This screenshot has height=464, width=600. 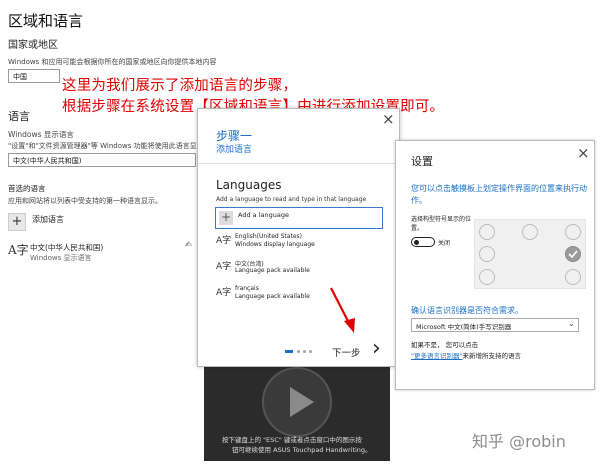 I want to click on next-button-label: 下一步, so click(x=346, y=352).